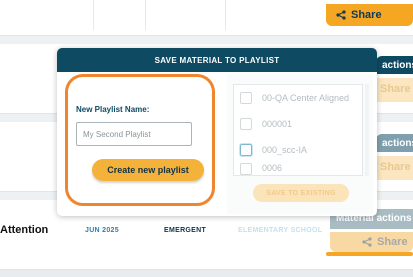  Describe the element at coordinates (277, 124) in the screenshot. I see `playlist-label: 000001` at that location.